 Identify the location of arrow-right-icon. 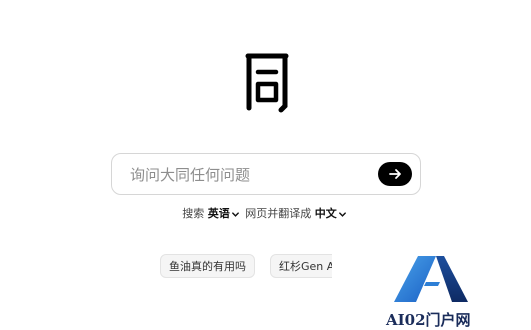
(395, 174).